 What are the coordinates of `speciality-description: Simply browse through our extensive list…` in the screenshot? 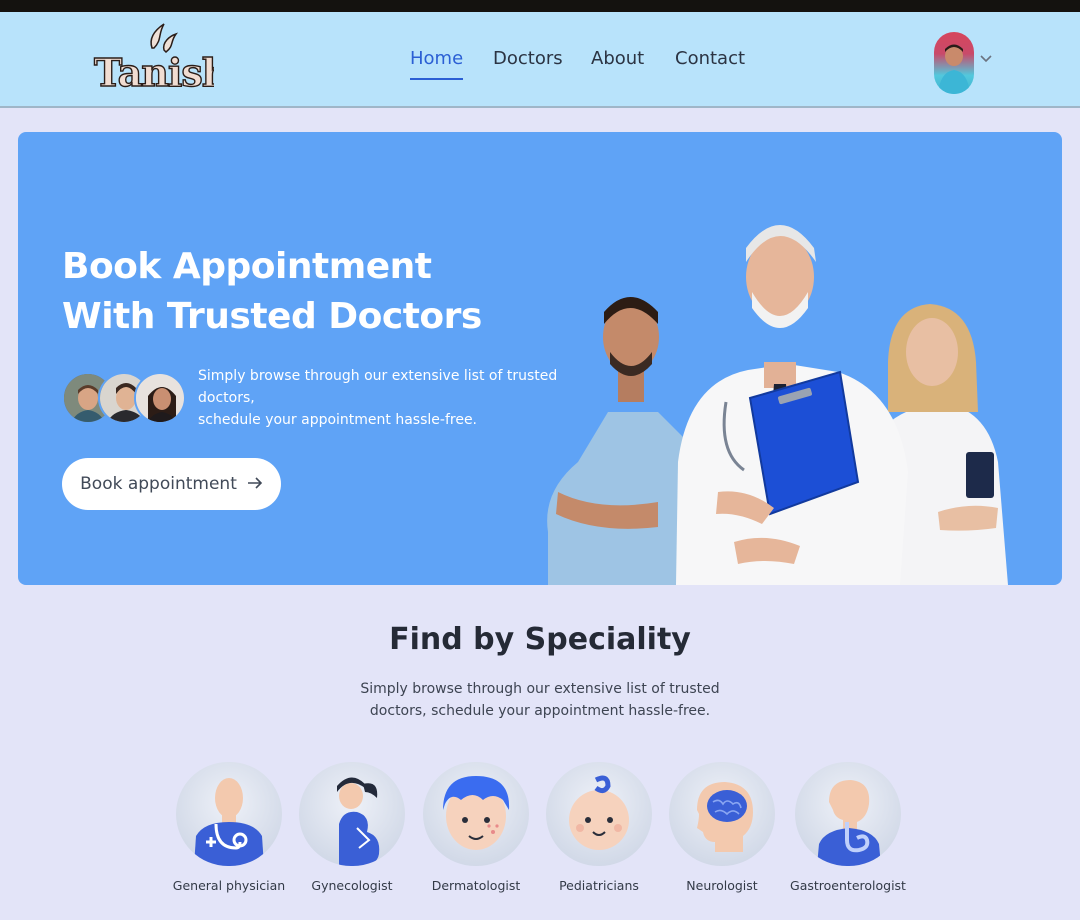 It's located at (540, 700).